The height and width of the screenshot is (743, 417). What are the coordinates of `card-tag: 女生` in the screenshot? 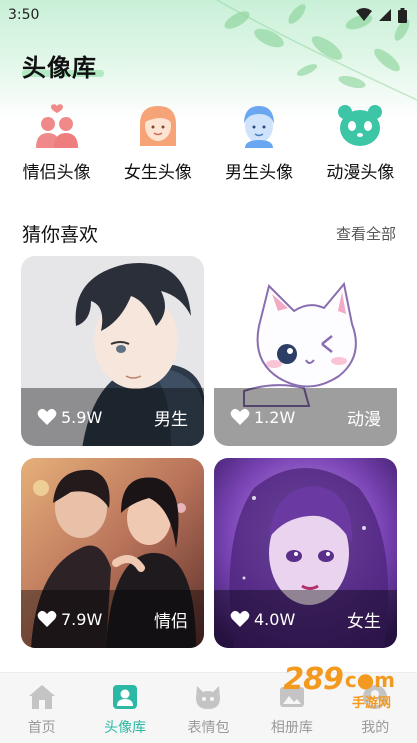 It's located at (364, 621).